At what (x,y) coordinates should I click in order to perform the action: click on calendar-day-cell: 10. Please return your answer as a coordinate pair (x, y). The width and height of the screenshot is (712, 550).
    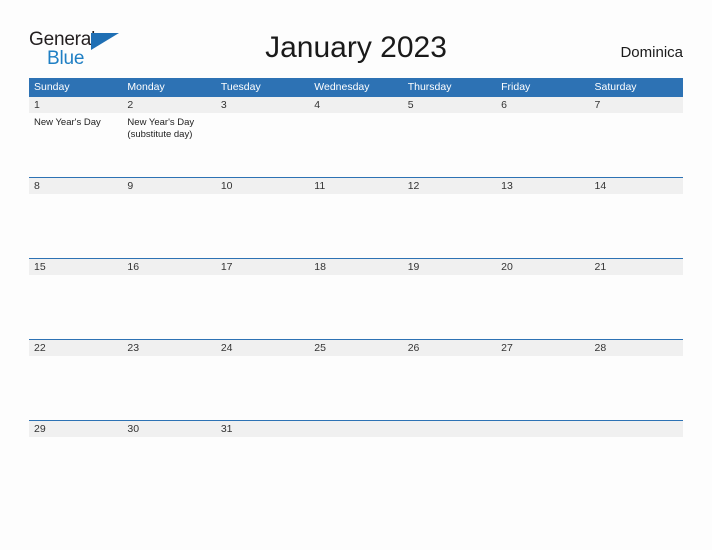
    Looking at the image, I should click on (262, 186).